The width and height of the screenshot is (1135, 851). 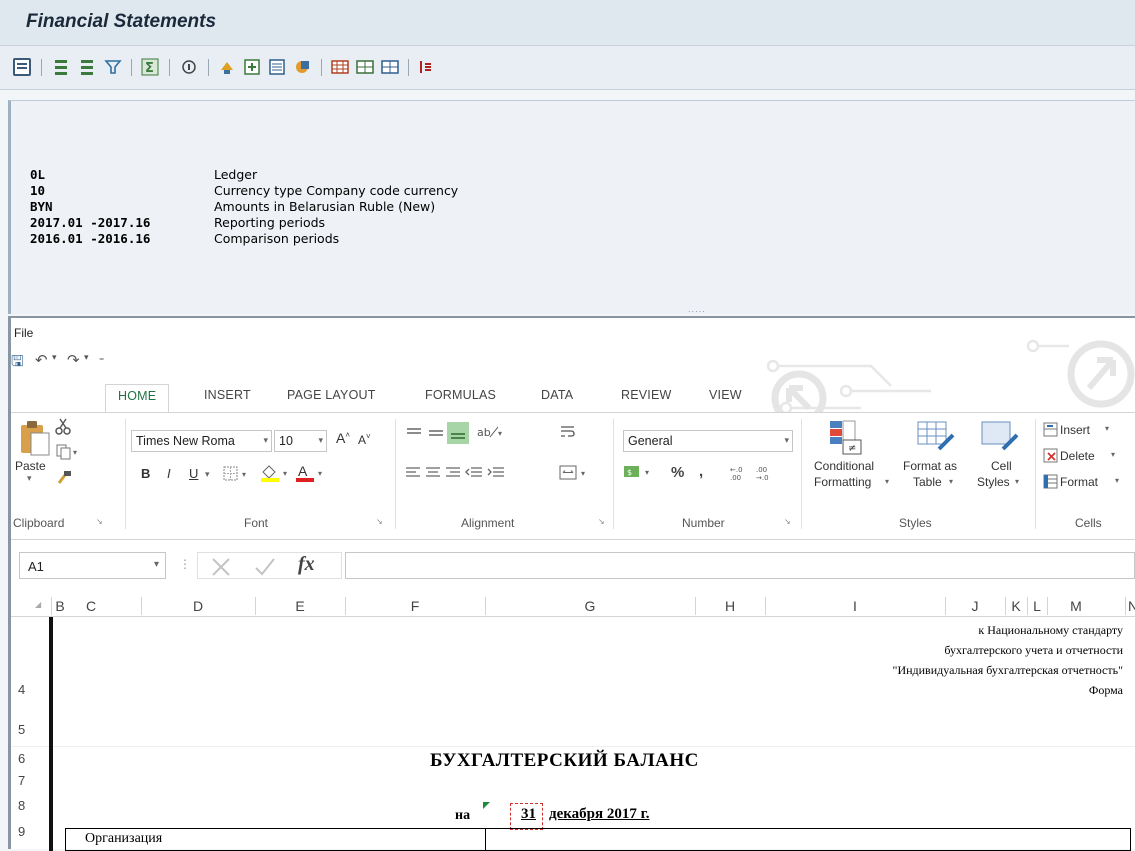 What do you see at coordinates (930, 466) in the screenshot?
I see `format-as-table-button: Format as` at bounding box center [930, 466].